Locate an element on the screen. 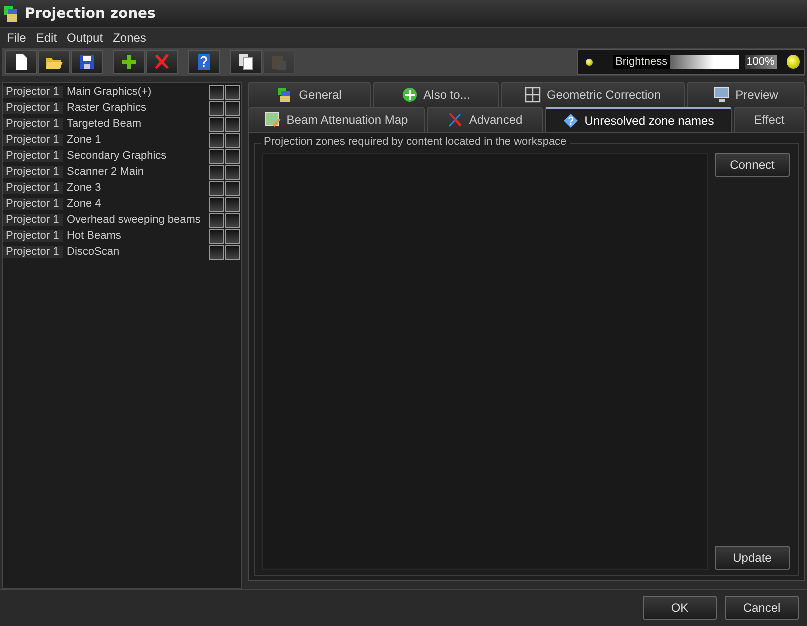  tab: Effect is located at coordinates (769, 119).